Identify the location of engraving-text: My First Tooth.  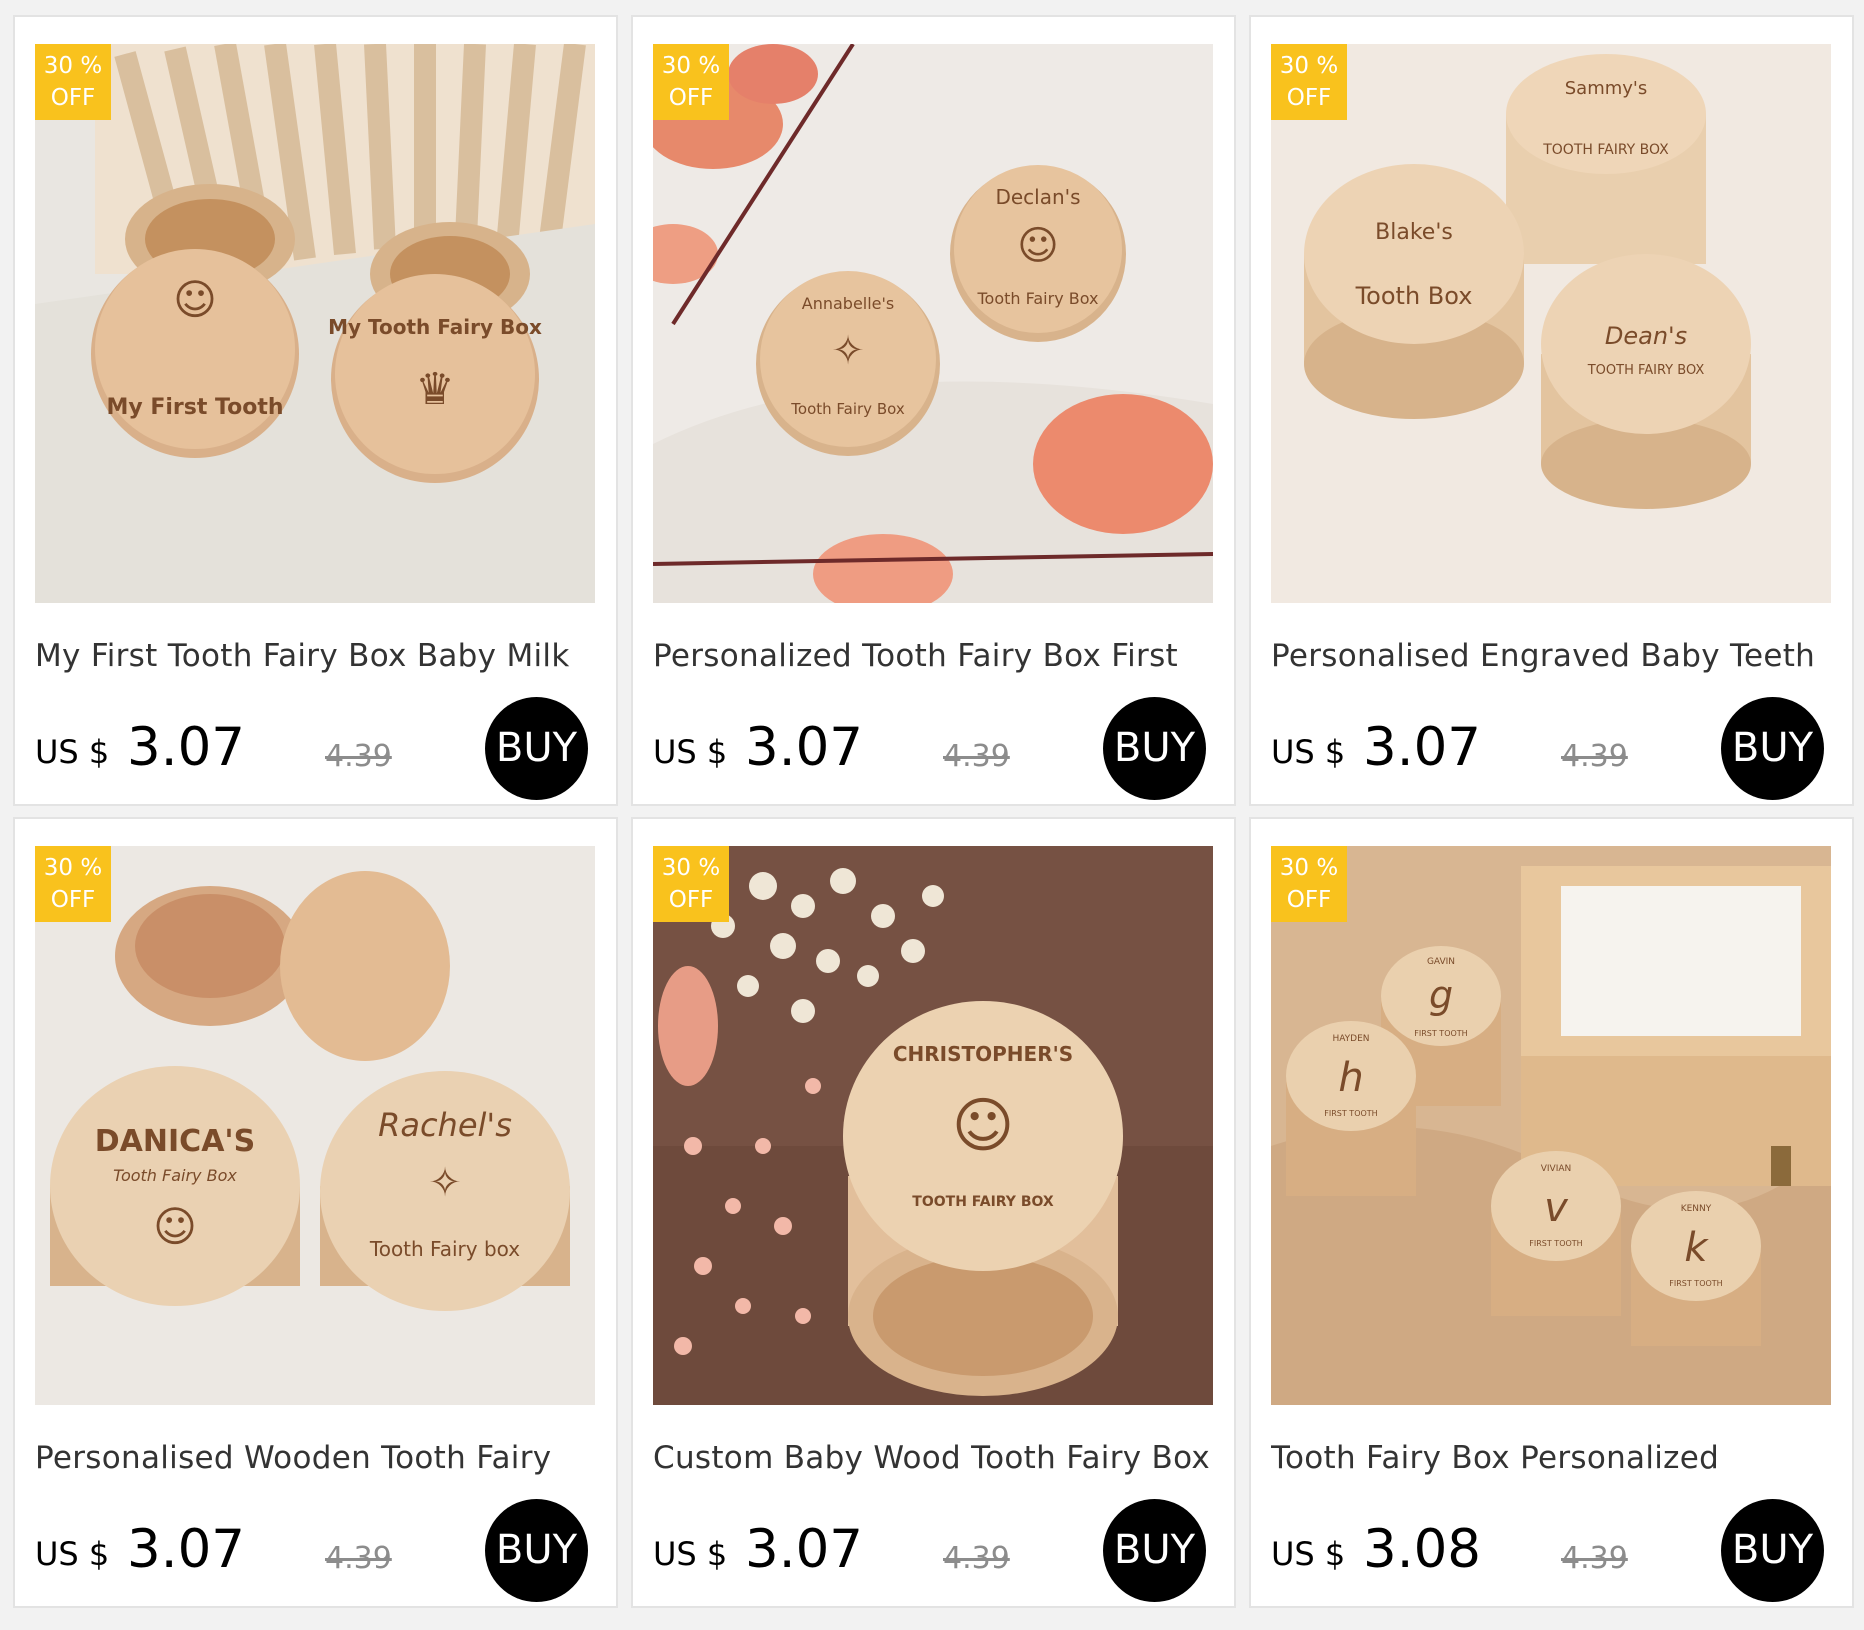
(194, 407).